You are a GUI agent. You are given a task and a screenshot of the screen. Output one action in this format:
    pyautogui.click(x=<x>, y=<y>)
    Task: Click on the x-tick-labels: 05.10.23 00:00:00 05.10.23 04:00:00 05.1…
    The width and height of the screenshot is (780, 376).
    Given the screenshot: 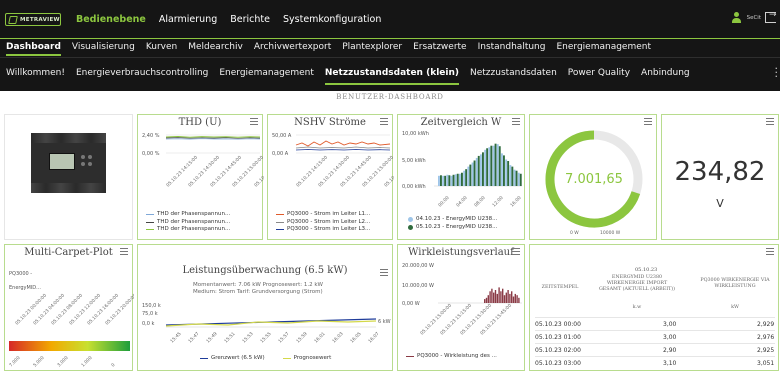 What is the action you would take?
    pyautogui.click(x=74, y=310)
    